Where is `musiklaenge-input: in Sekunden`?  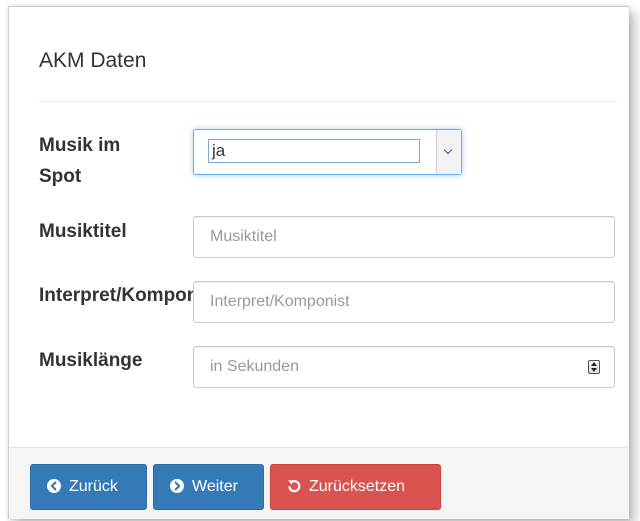 musiklaenge-input: in Sekunden is located at coordinates (404, 367).